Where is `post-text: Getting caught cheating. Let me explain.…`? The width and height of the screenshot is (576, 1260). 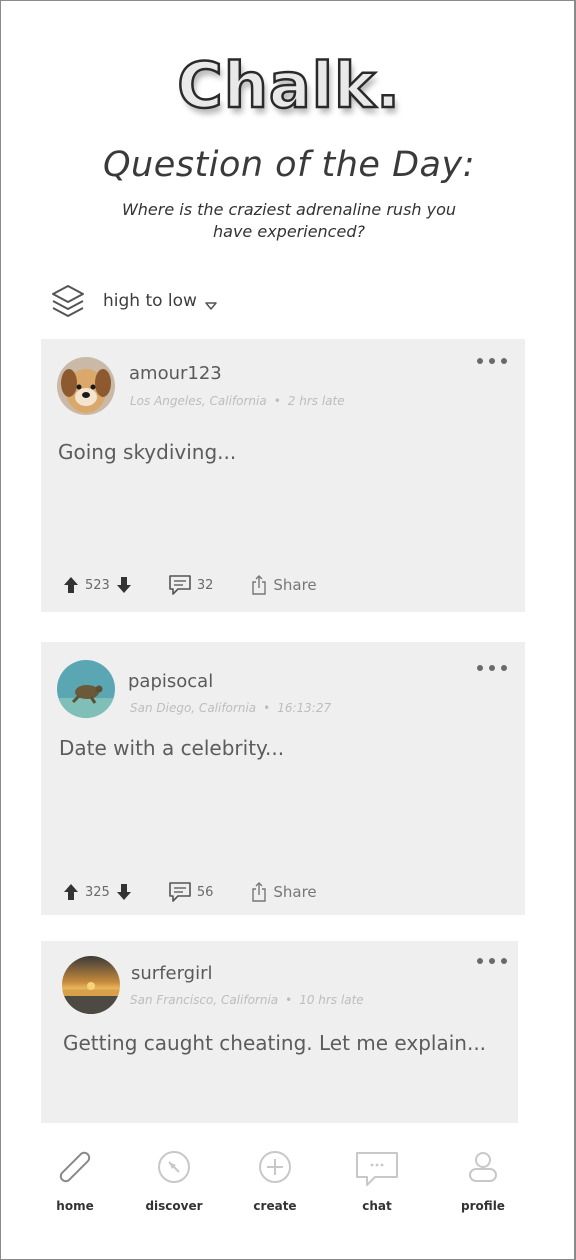 post-text: Getting caught cheating. Let me explain.… is located at coordinates (275, 1043).